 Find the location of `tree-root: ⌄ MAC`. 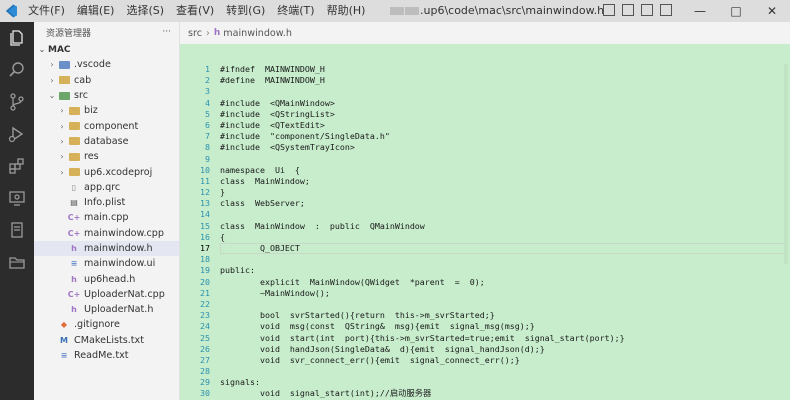

tree-root: ⌄ MAC is located at coordinates (106, 49).